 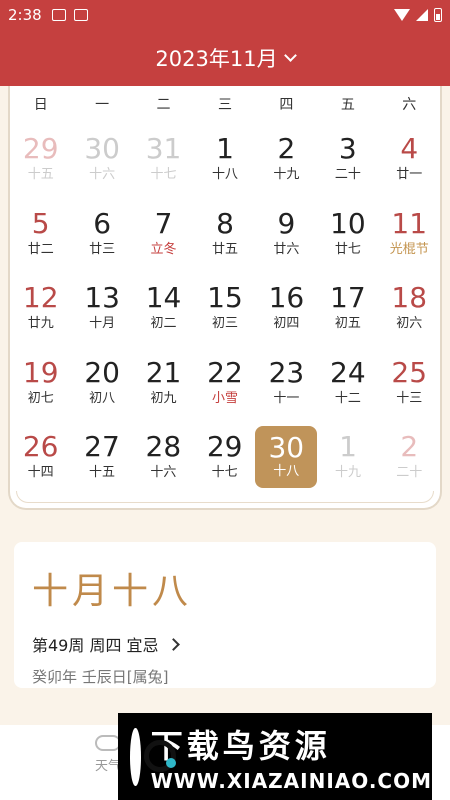 What do you see at coordinates (224, 387) in the screenshot?
I see `day-cell: 22 小雪` at bounding box center [224, 387].